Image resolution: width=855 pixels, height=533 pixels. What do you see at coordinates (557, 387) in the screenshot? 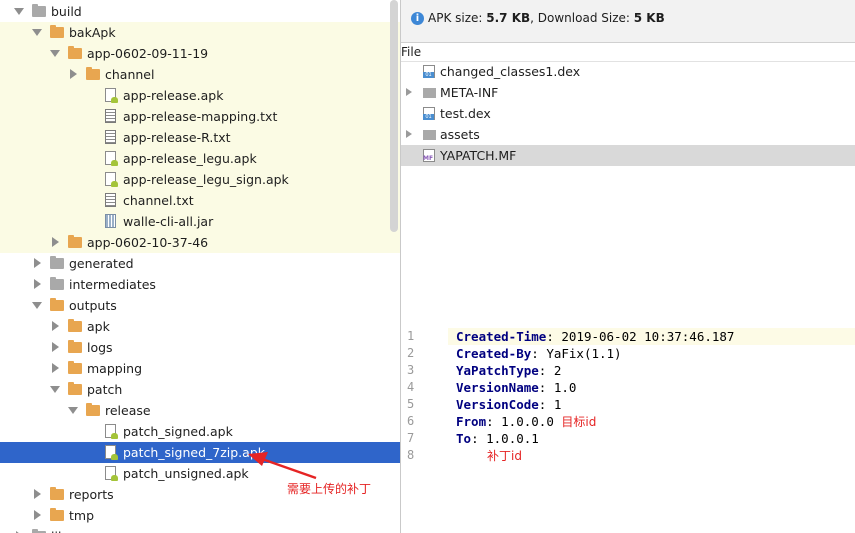
I see `manifest-value: : 1.0` at bounding box center [557, 387].